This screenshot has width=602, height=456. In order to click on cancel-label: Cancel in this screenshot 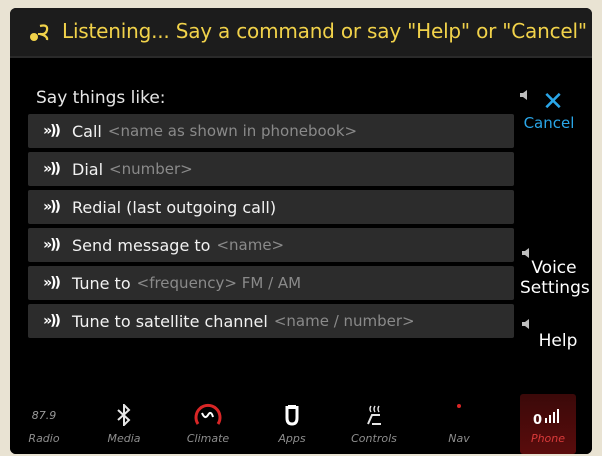, I will do `click(549, 123)`.